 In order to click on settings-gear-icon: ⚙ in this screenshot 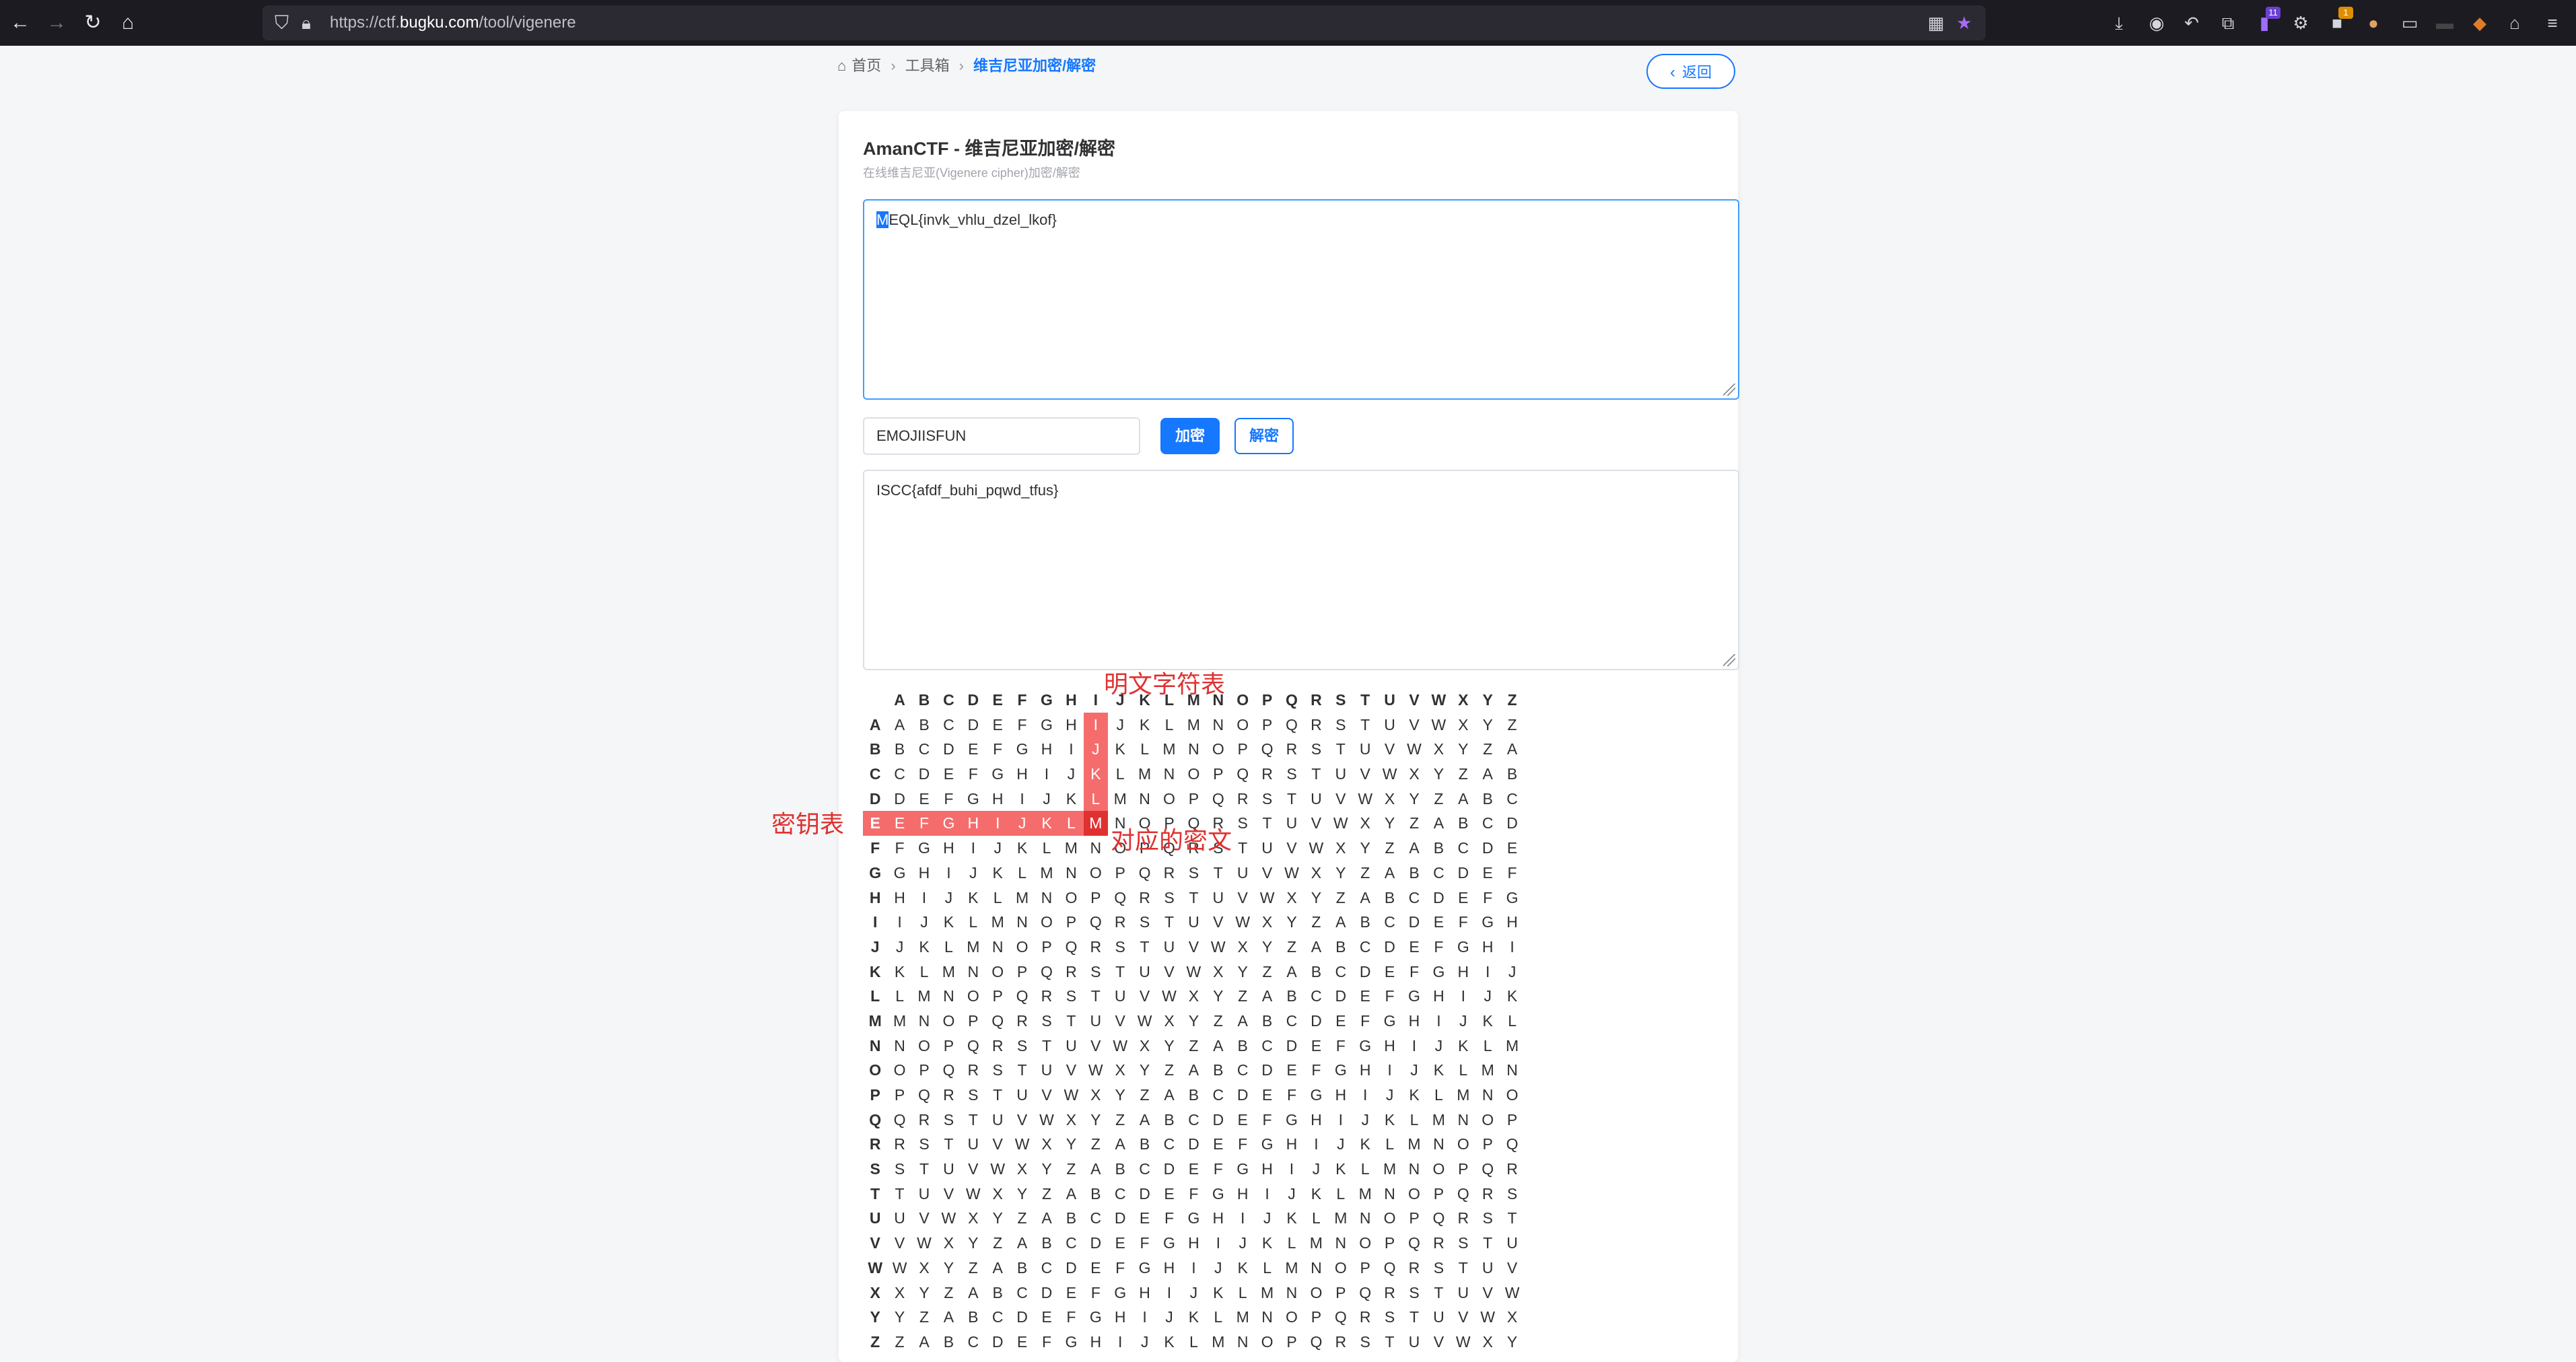, I will do `click(2300, 23)`.